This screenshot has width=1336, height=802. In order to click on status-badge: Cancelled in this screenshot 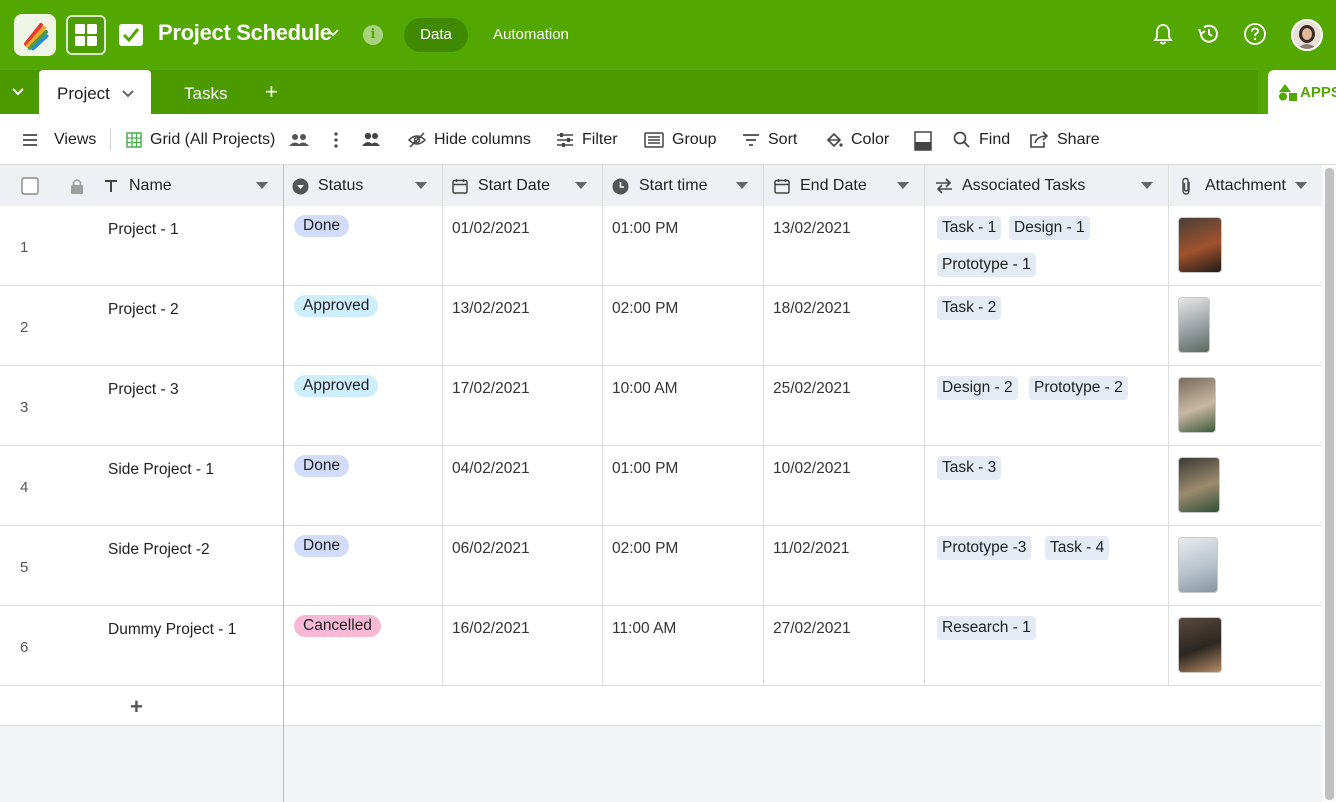, I will do `click(337, 626)`.